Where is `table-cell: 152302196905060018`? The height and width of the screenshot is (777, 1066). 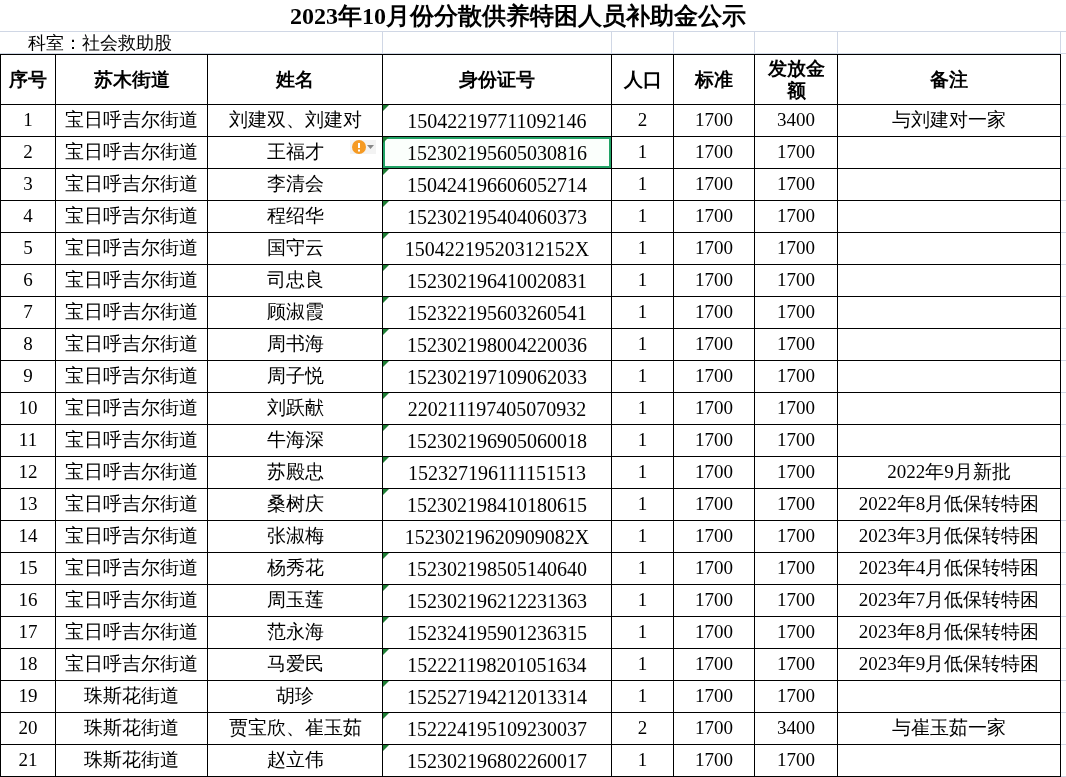
table-cell: 152302196905060018 is located at coordinates (497, 441).